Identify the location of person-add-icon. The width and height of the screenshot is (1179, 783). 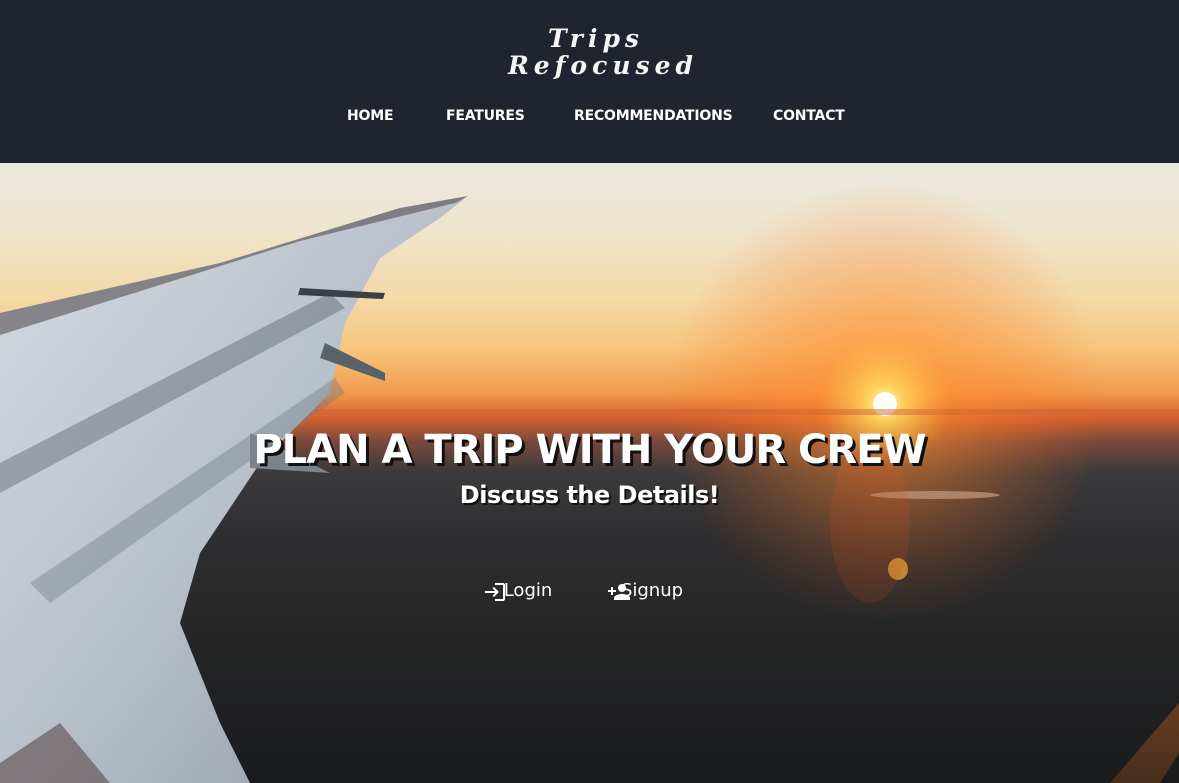
(619, 592).